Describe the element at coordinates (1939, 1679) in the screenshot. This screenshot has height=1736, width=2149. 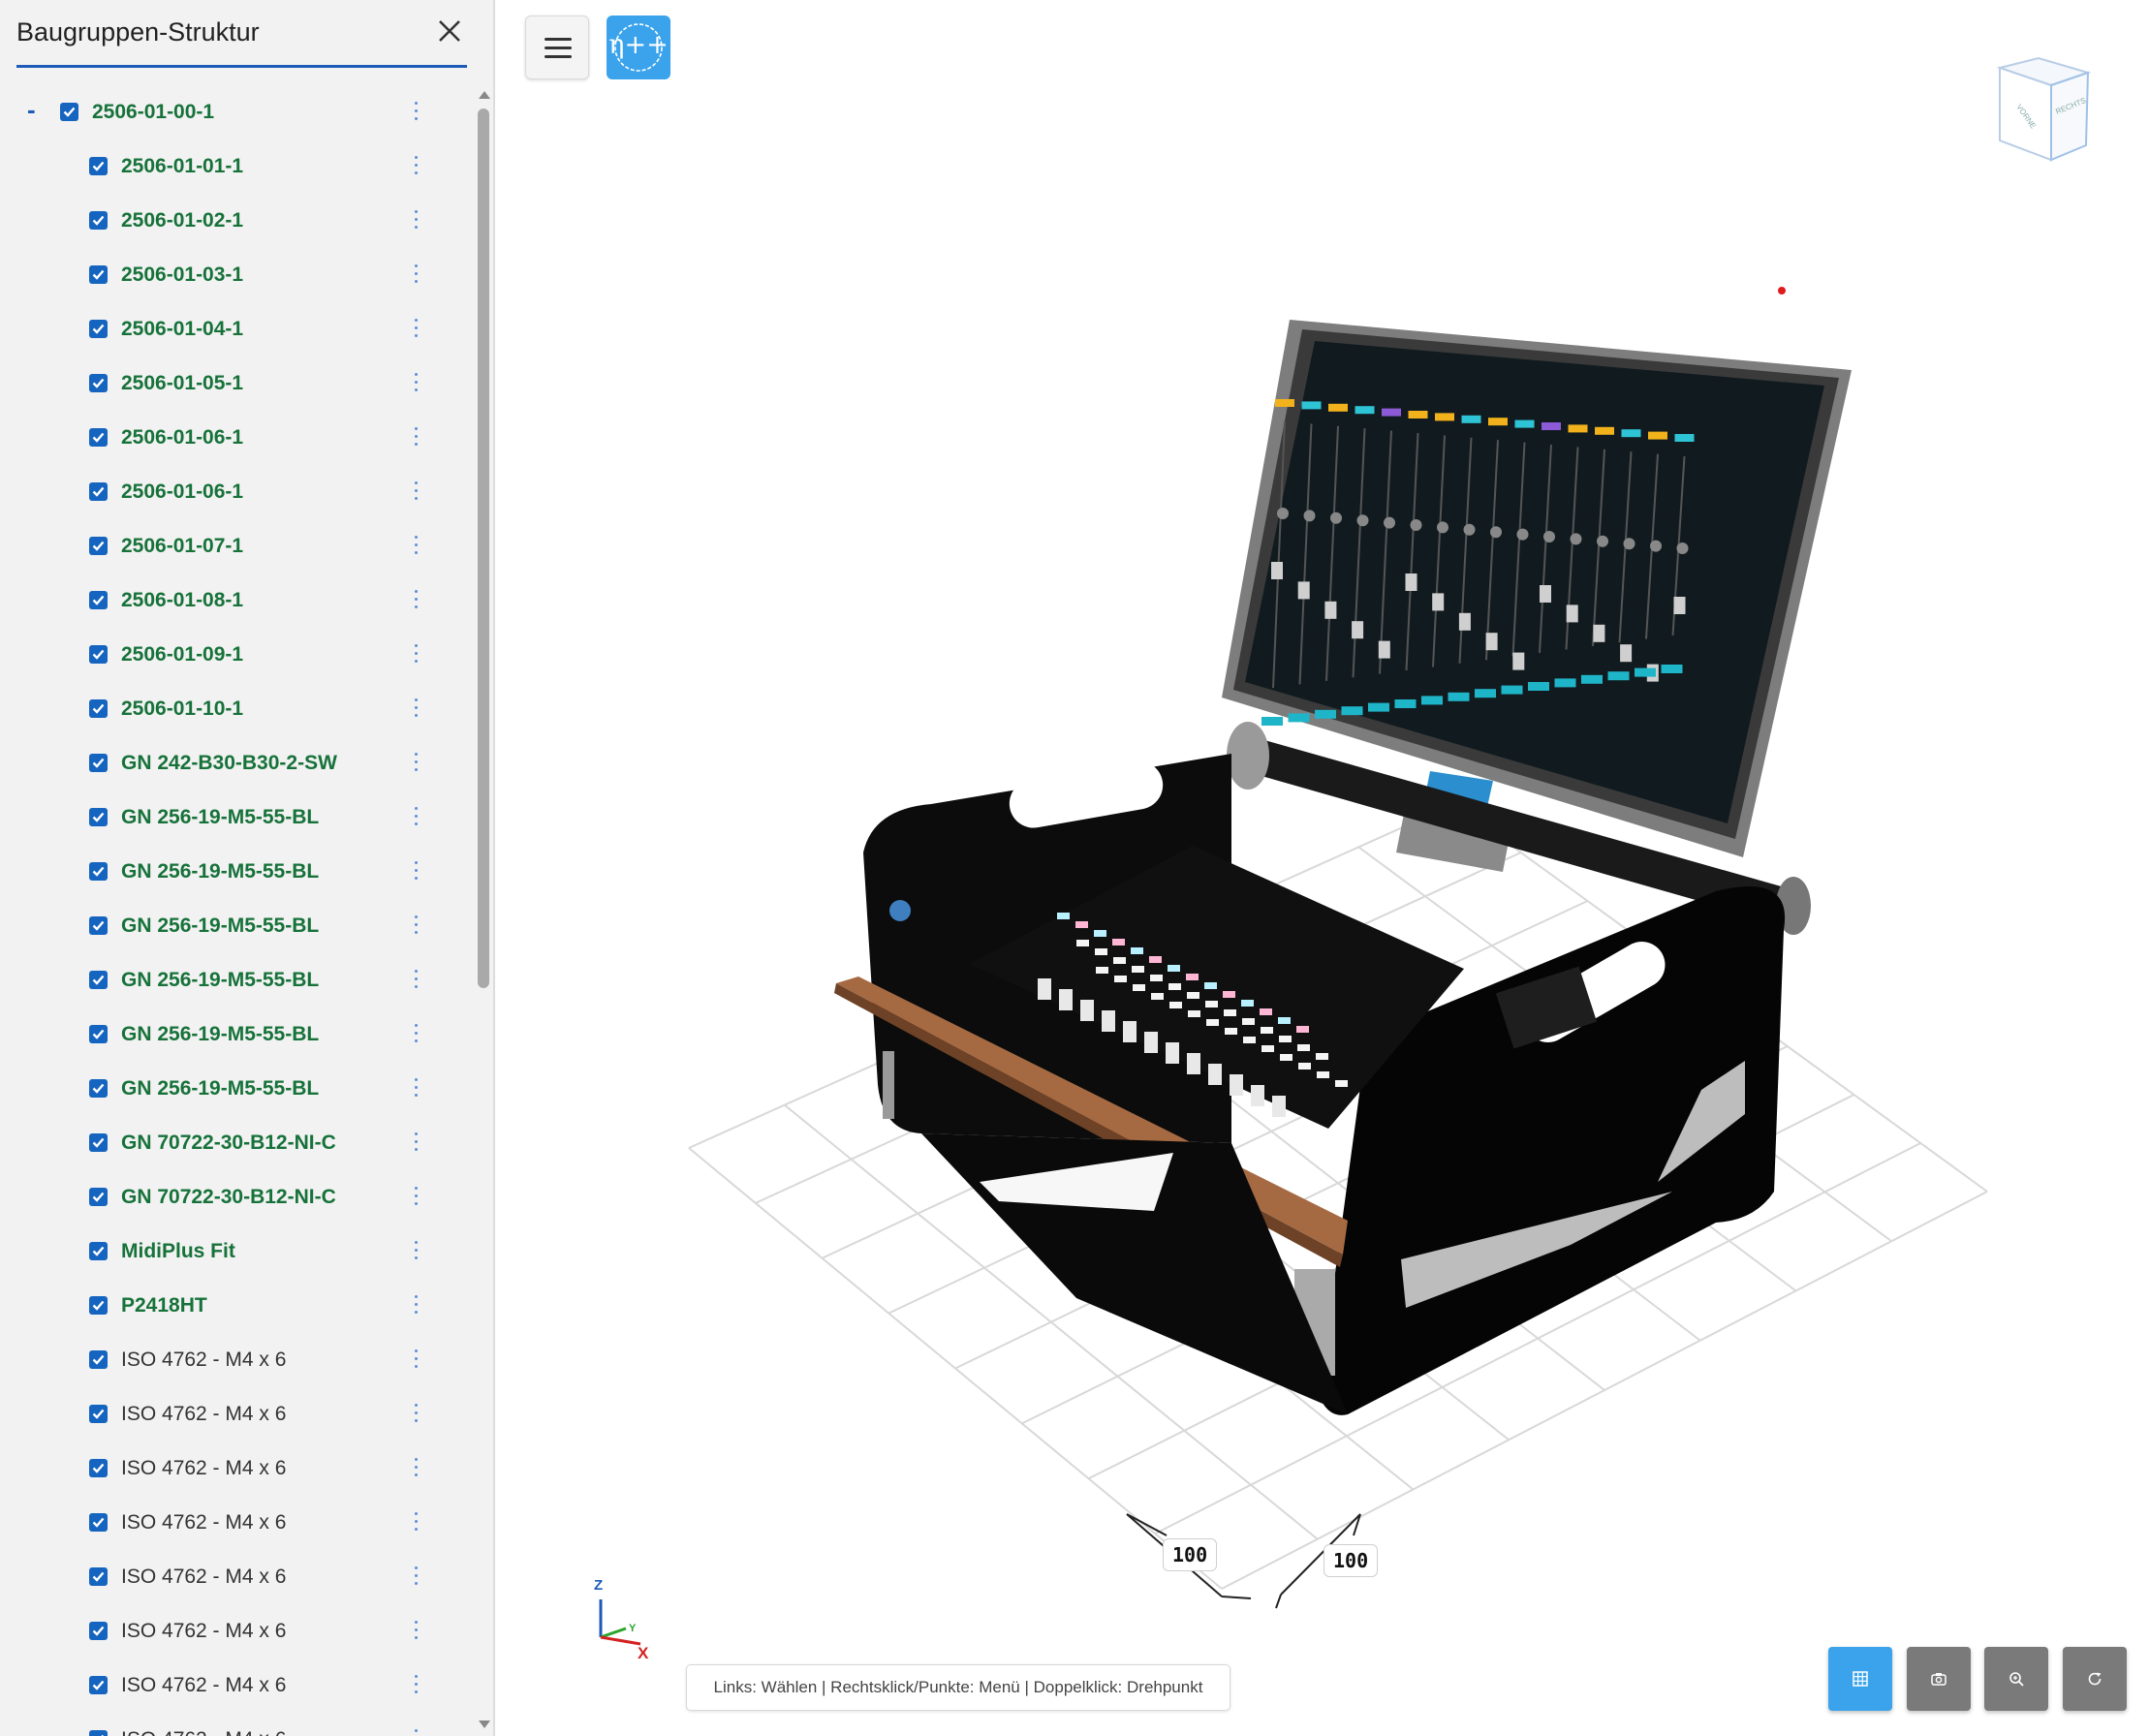
I see `screenshot-button` at that location.